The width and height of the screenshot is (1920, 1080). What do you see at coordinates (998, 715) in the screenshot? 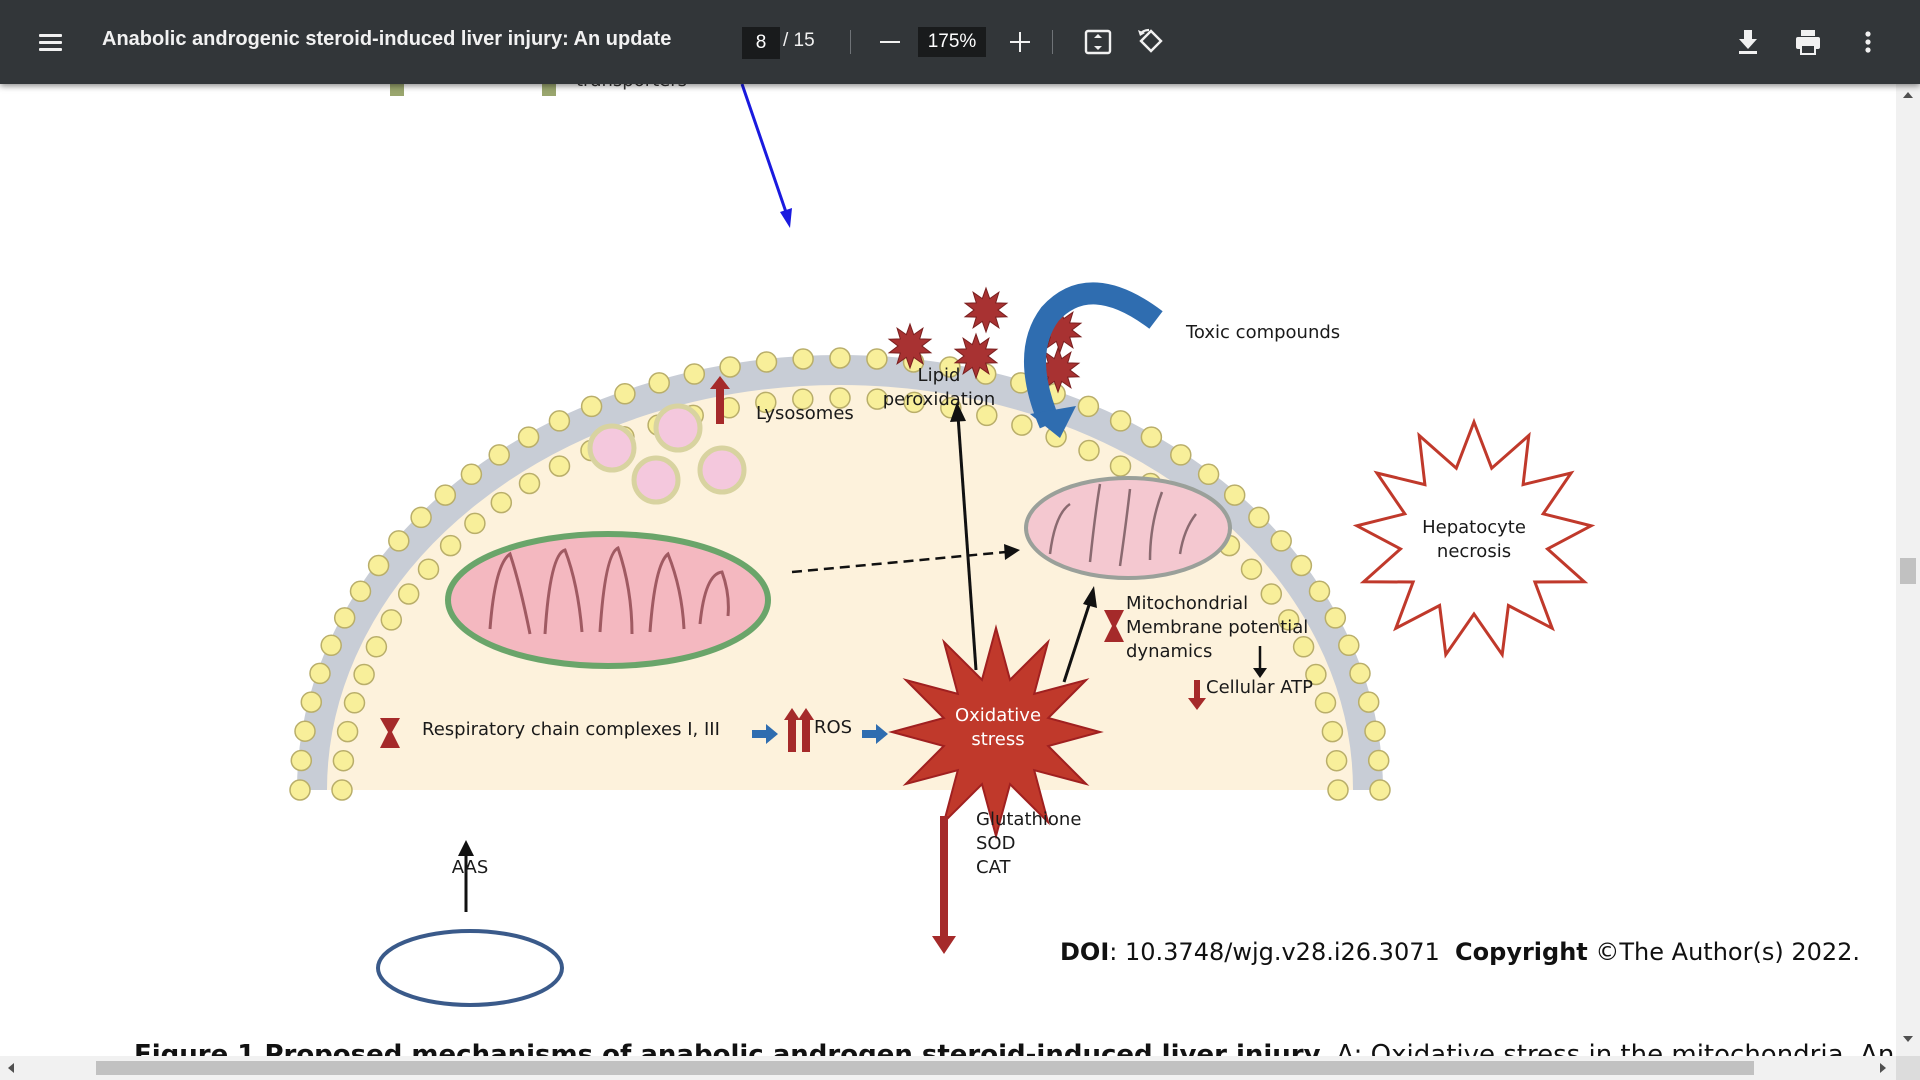
I see `ox-line1: Oxidative` at bounding box center [998, 715].